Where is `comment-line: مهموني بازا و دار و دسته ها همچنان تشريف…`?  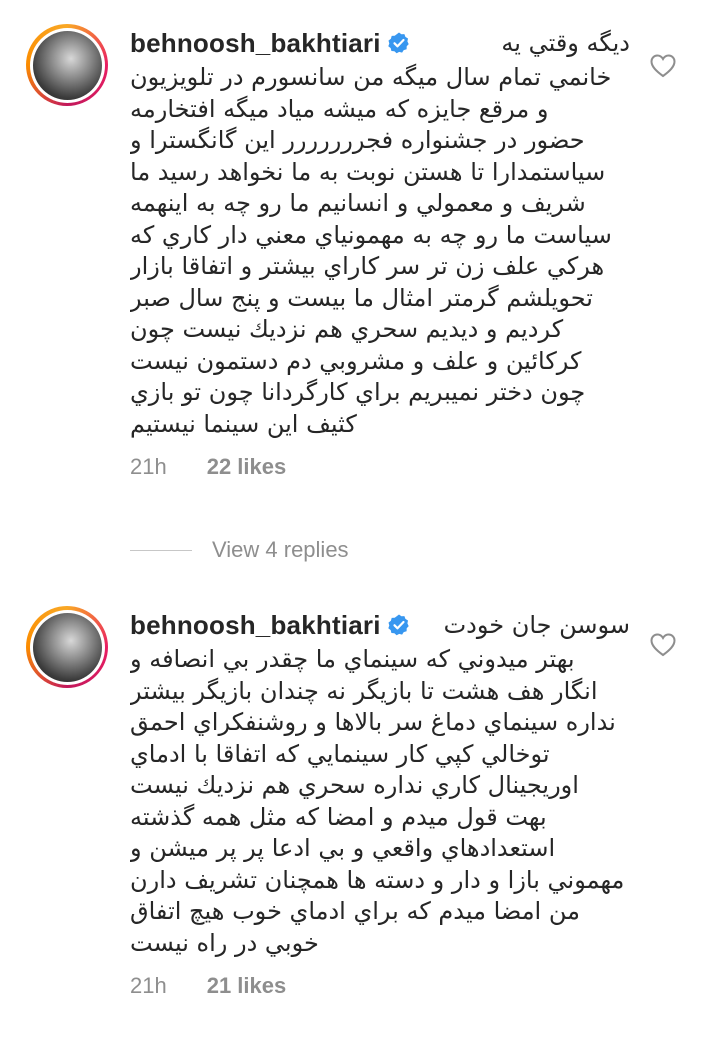 comment-line: مهموني بازا و دار و دسته ها همچنان تشريف… is located at coordinates (377, 879).